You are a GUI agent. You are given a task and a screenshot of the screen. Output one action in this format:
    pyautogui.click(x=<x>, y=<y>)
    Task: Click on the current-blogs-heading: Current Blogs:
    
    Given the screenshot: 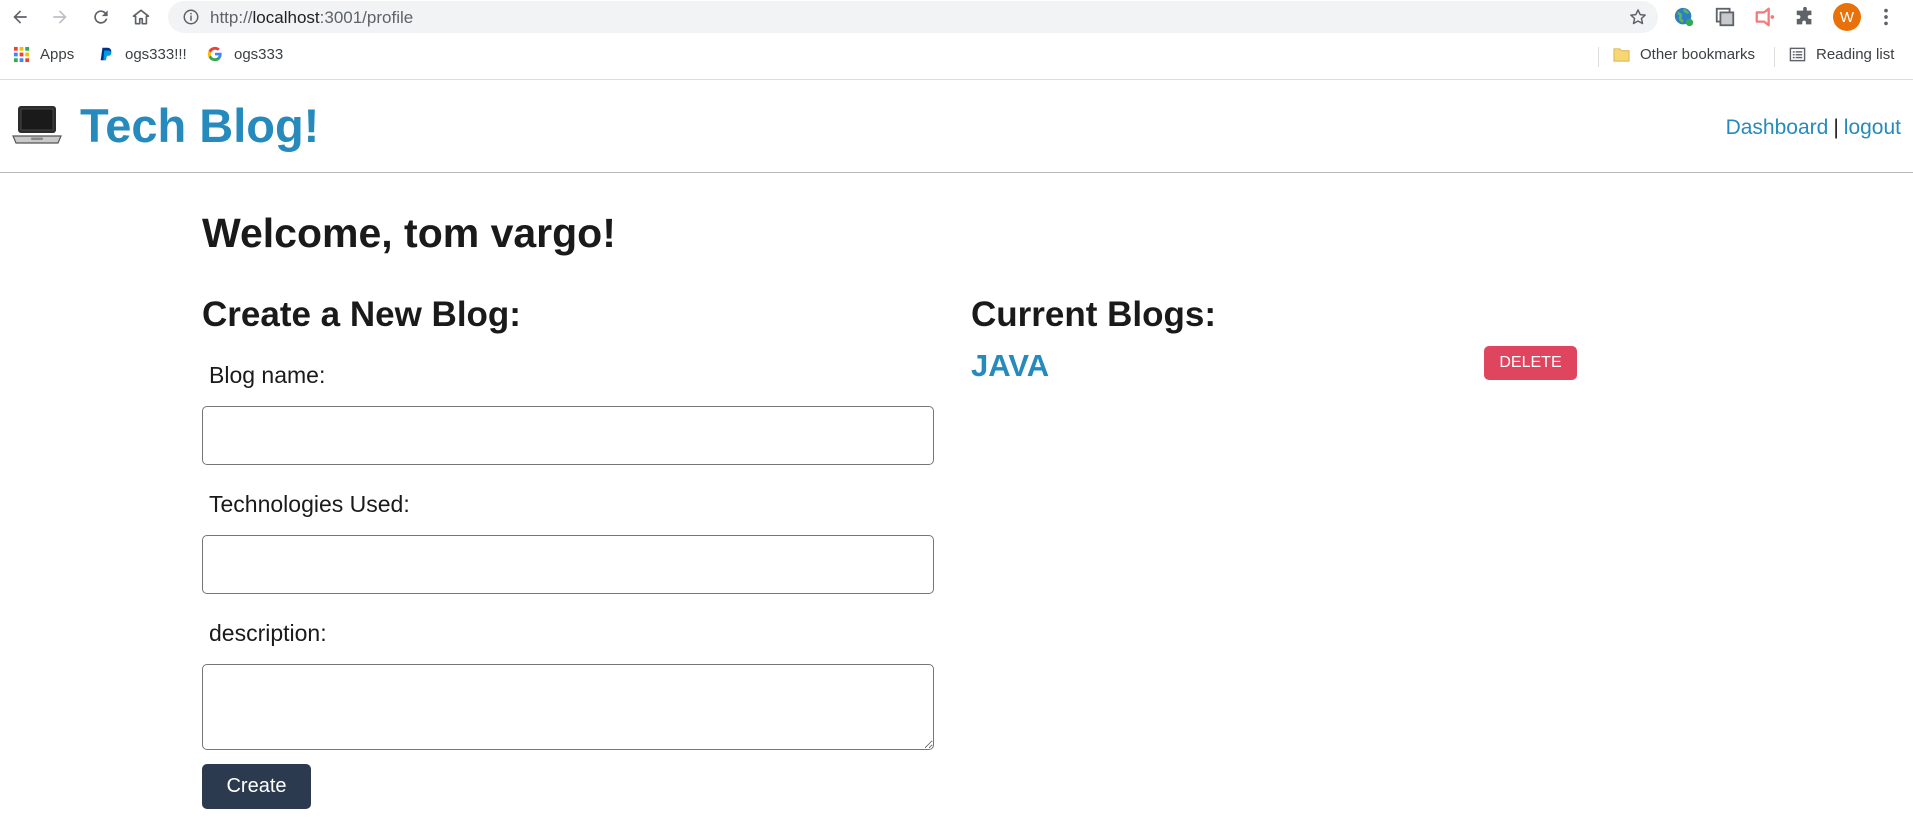 What is the action you would take?
    pyautogui.click(x=1093, y=314)
    